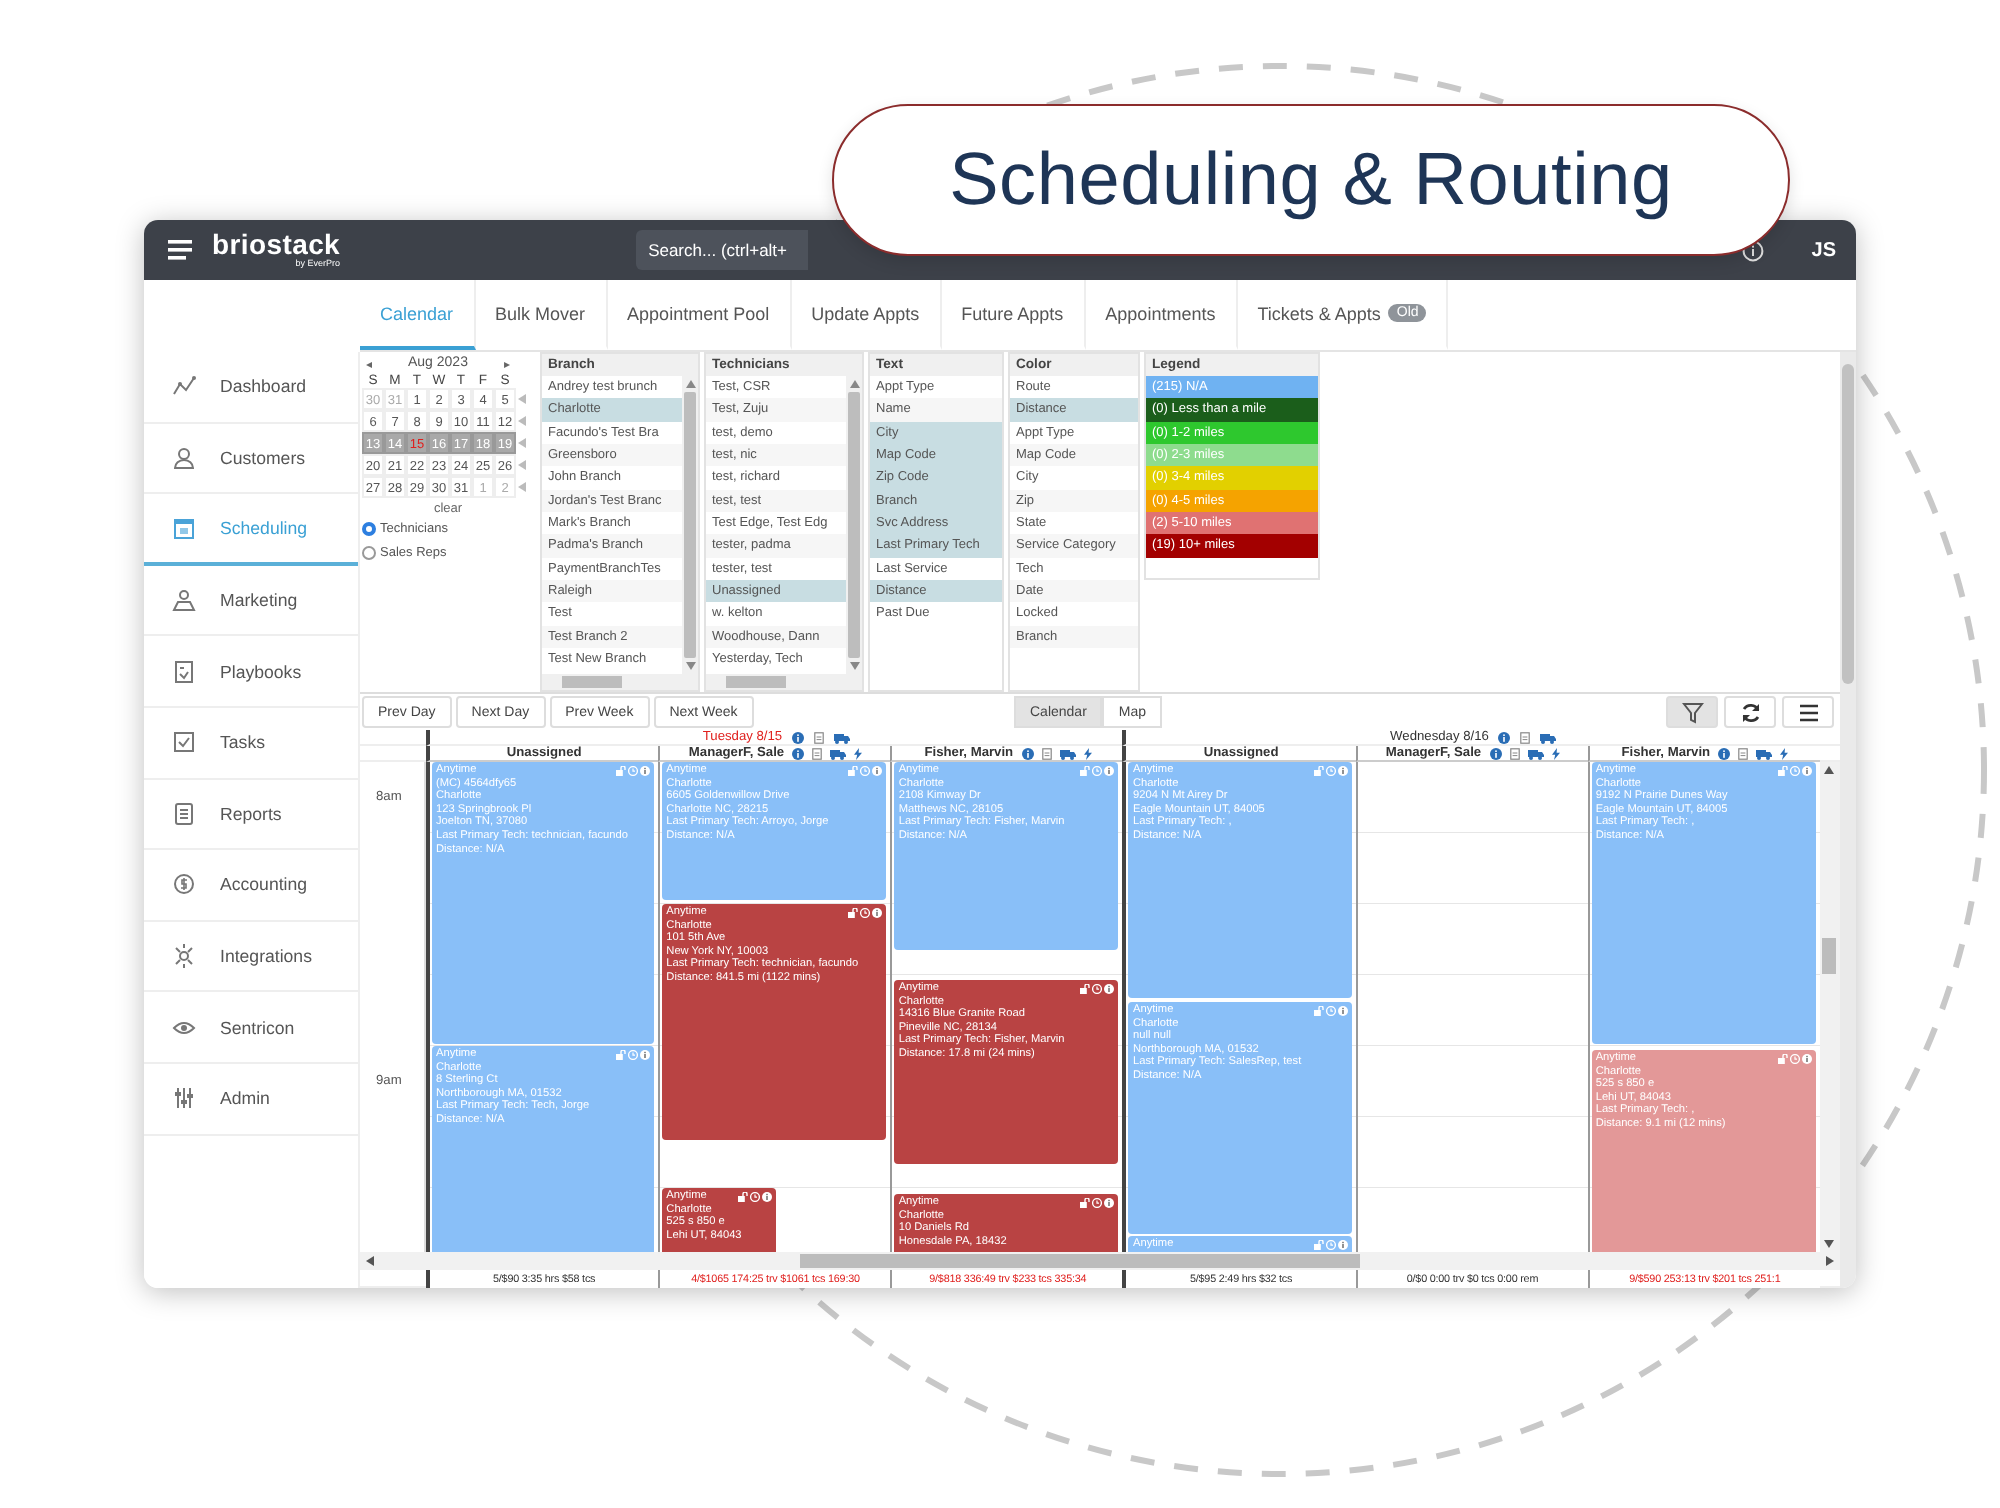 The height and width of the screenshot is (1508, 2000). I want to click on sidebar-item: Customers, so click(251, 459).